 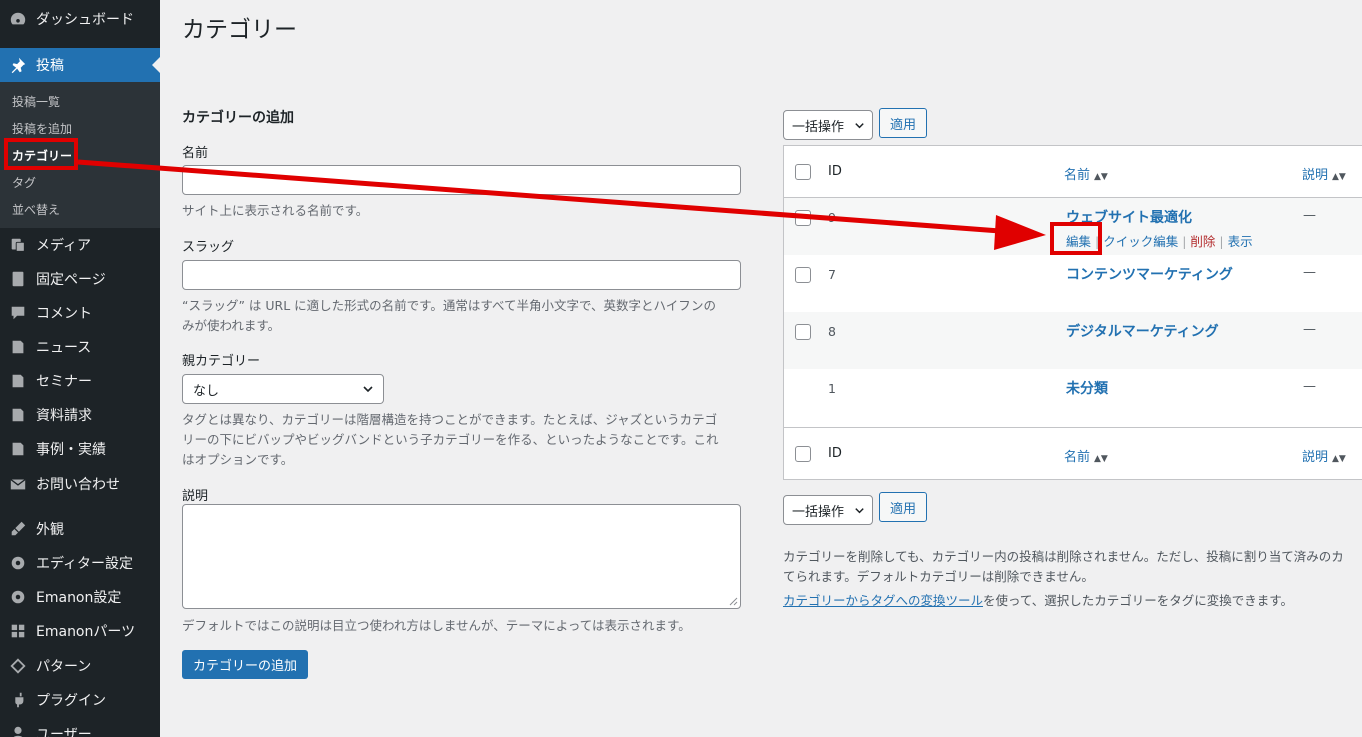 What do you see at coordinates (80, 563) in the screenshot?
I see `menu-editor-settings: エディター設定` at bounding box center [80, 563].